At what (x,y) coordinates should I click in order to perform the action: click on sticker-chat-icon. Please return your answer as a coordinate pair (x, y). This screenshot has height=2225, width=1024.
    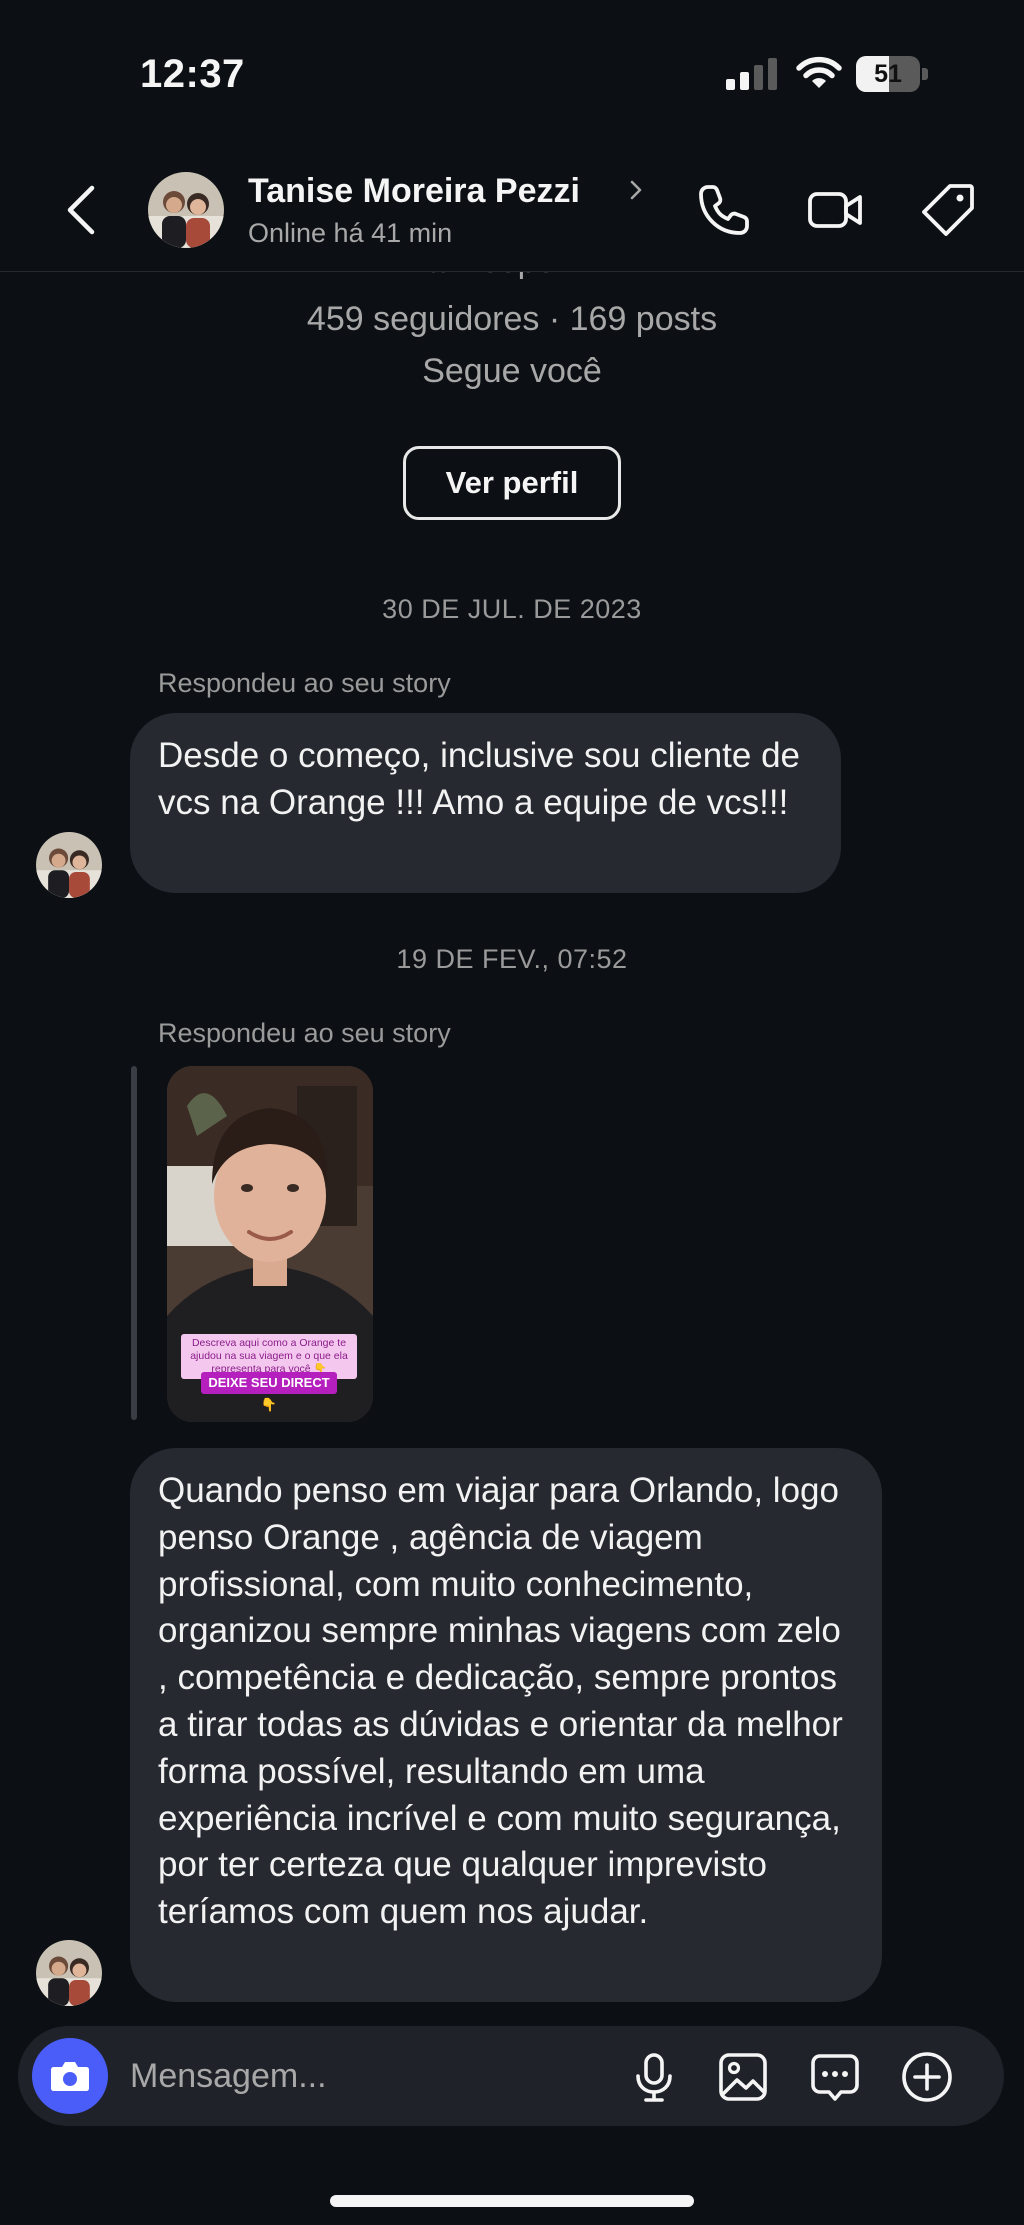
    Looking at the image, I should click on (835, 2077).